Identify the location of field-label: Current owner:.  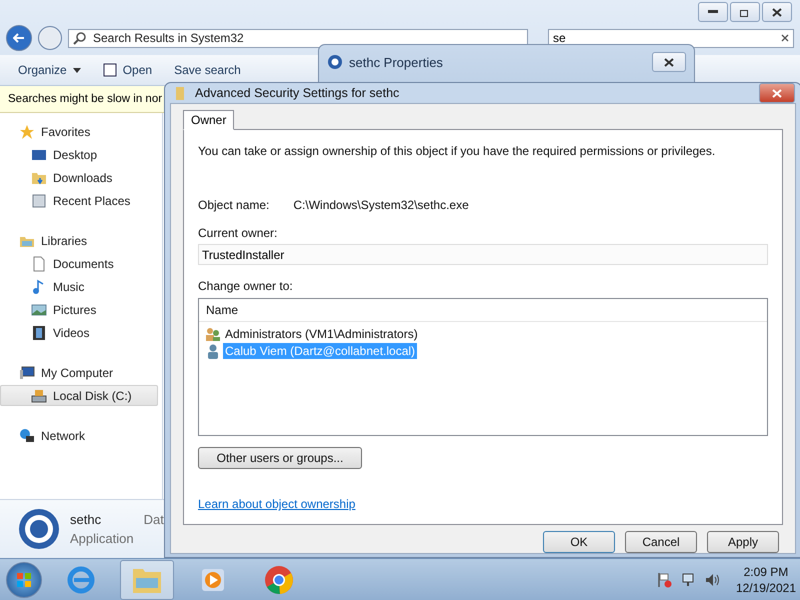
(238, 233).